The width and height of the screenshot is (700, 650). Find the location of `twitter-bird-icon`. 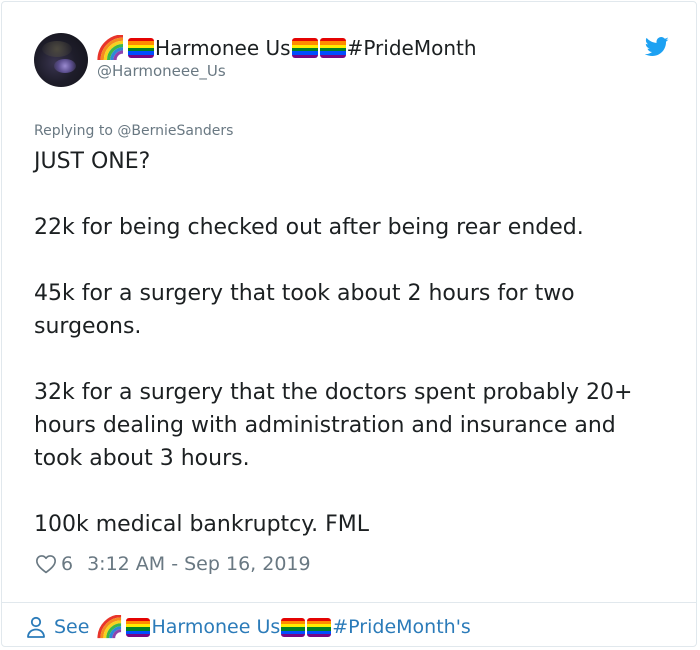

twitter-bird-icon is located at coordinates (657, 47).